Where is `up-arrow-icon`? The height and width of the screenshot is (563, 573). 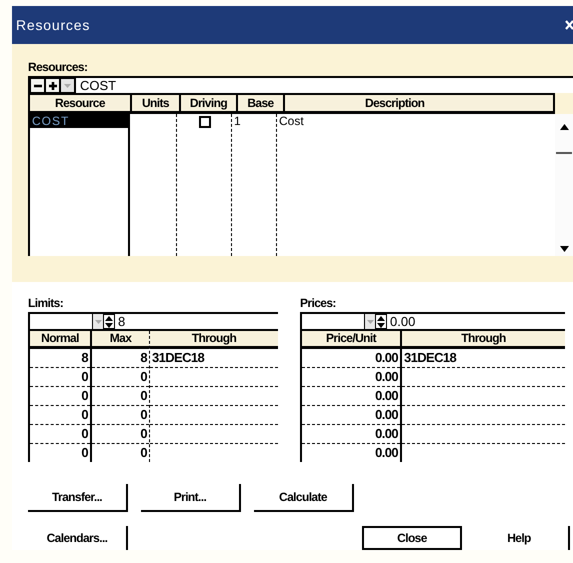 up-arrow-icon is located at coordinates (564, 127).